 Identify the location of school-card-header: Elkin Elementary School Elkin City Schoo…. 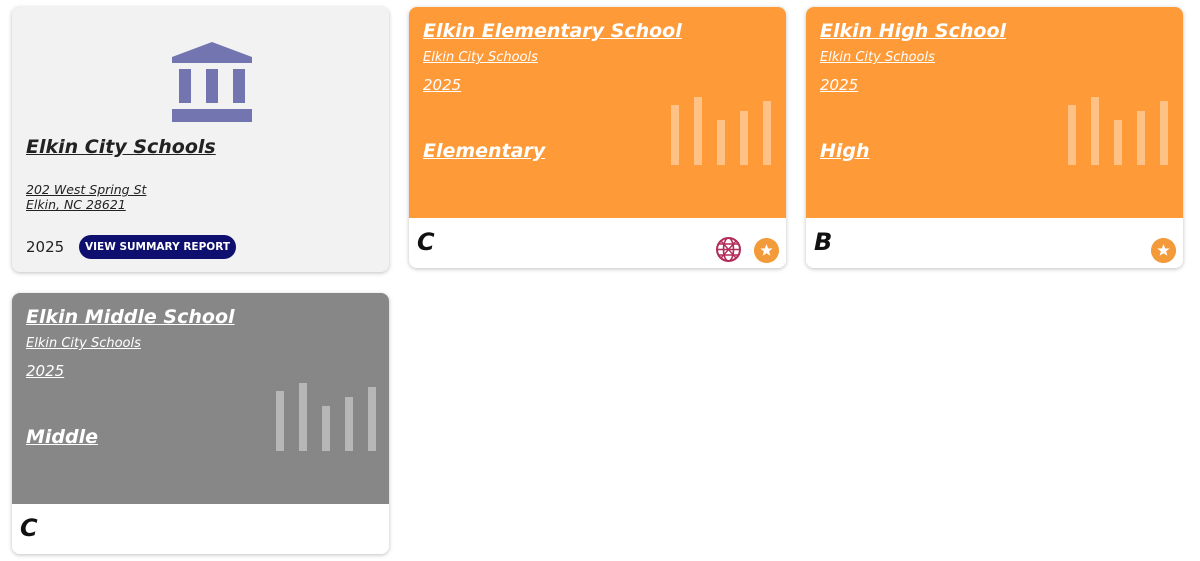
(597, 112).